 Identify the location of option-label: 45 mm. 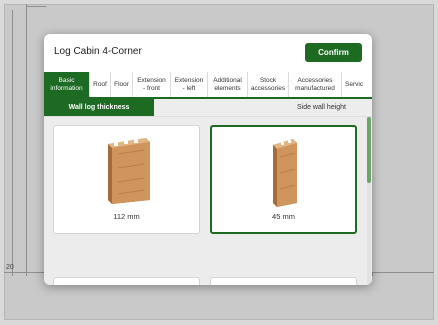
(283, 216).